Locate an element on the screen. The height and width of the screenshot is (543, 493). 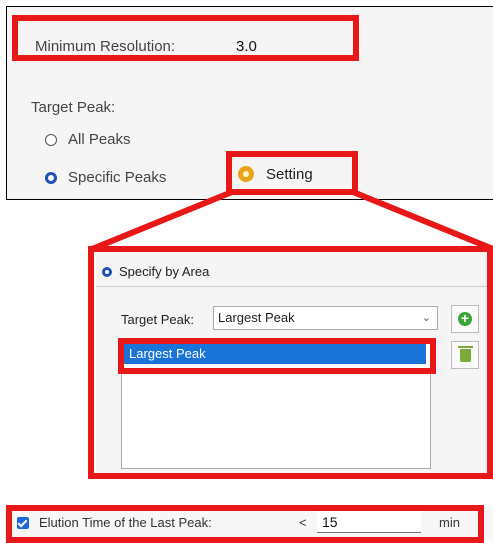
highlight-setting-button is located at coordinates (292, 173).